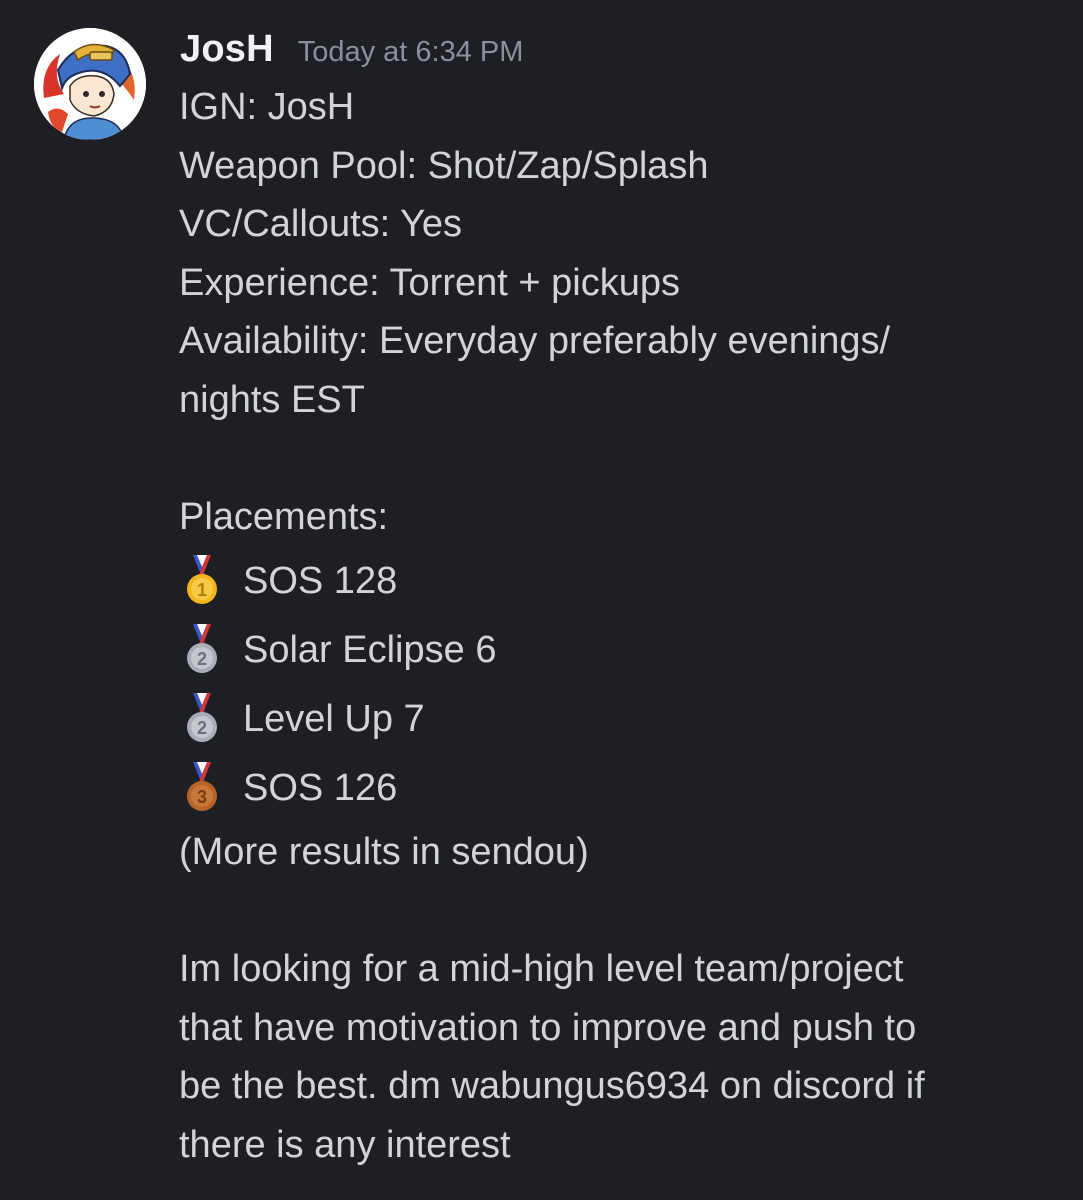 The width and height of the screenshot is (1083, 1200). Describe the element at coordinates (202, 797) in the screenshot. I see `svg-text: 3` at that location.